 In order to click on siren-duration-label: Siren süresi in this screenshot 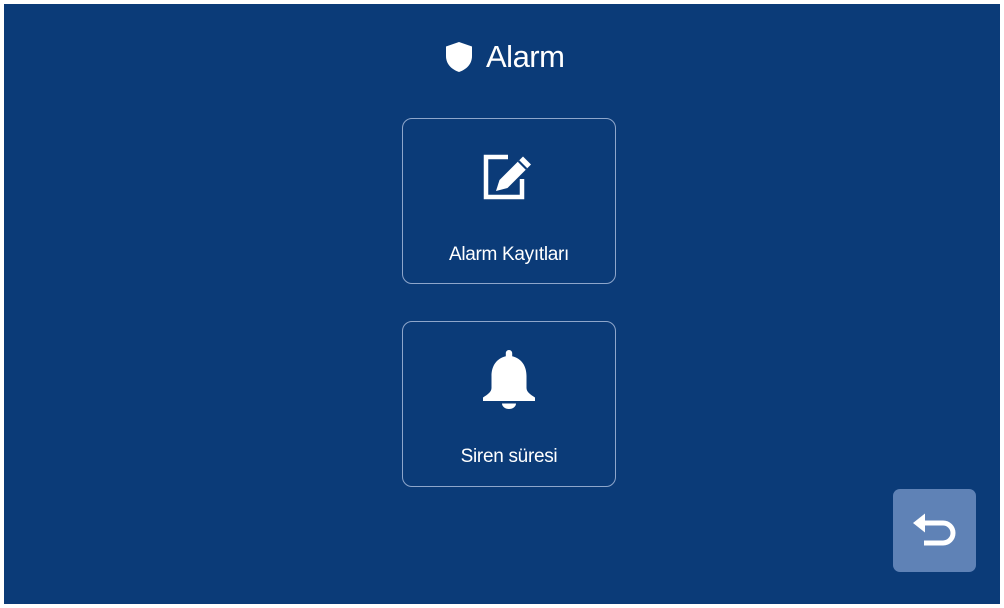, I will do `click(509, 456)`.